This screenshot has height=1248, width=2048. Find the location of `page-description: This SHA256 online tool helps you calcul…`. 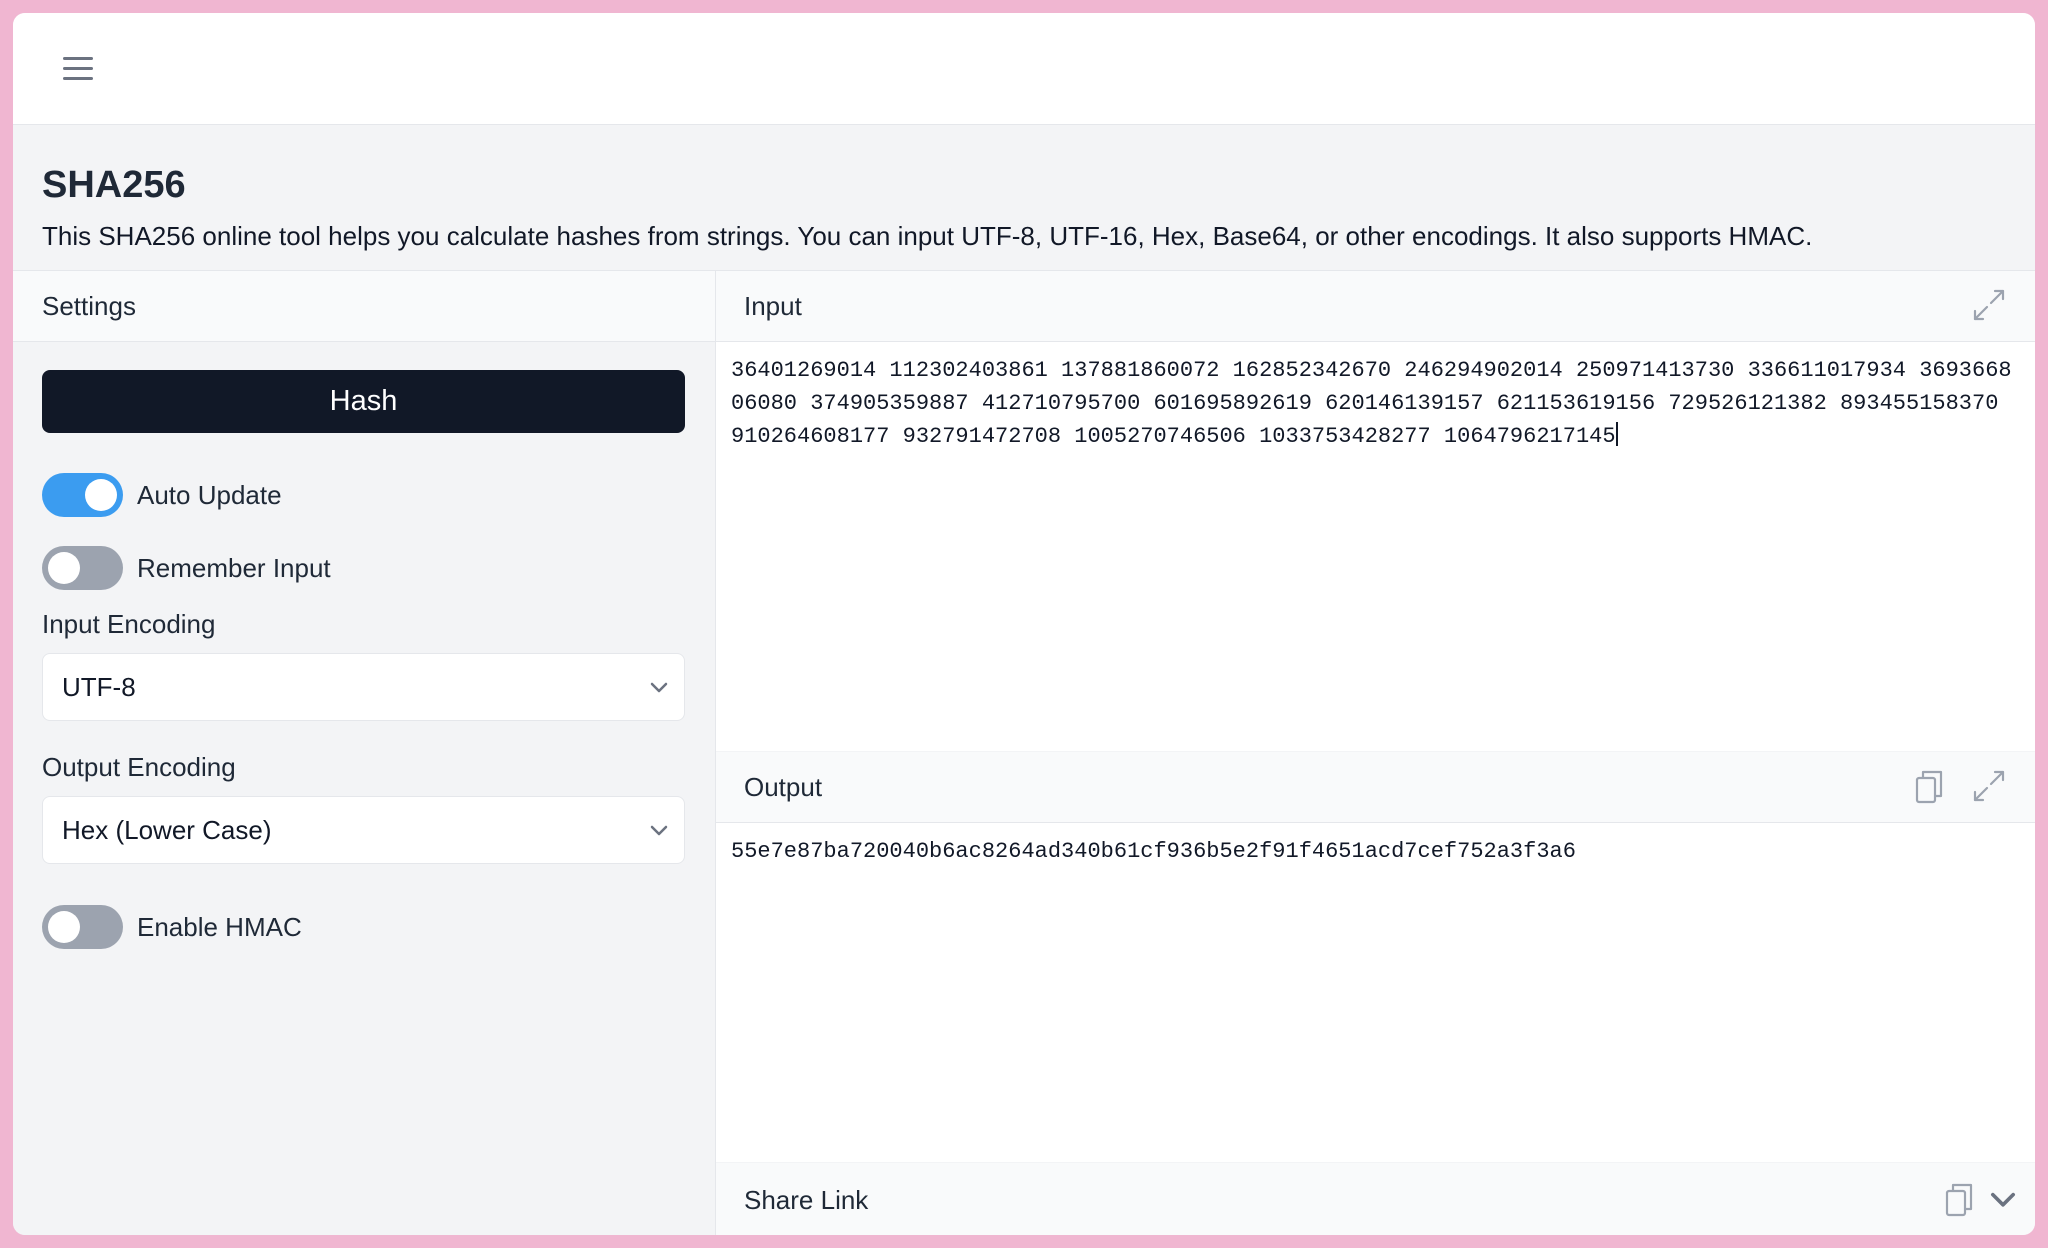

page-description: This SHA256 online tool helps you calcul… is located at coordinates (927, 236).